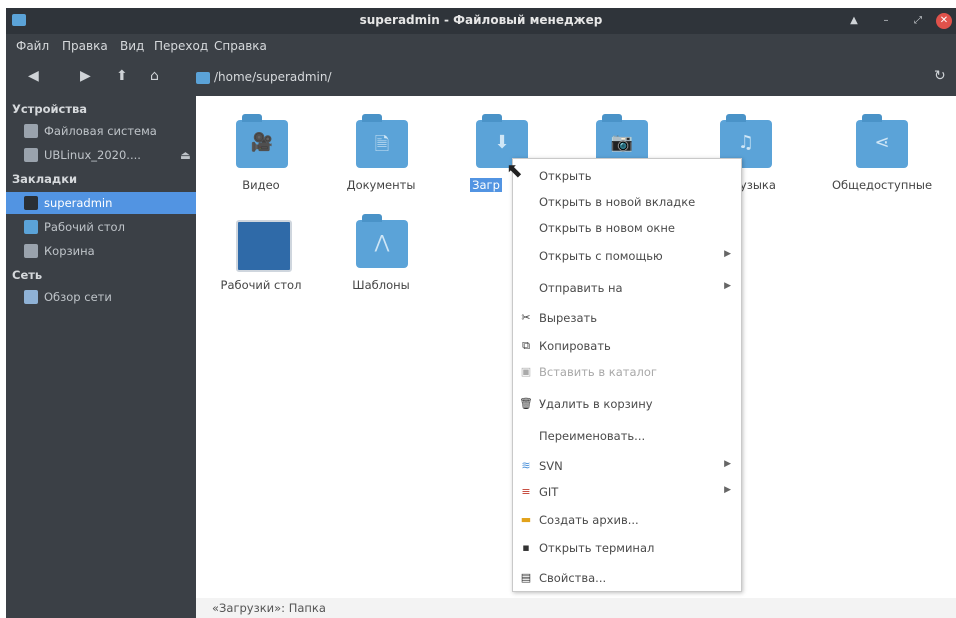  I want to click on sidebar-item-network: Обзор сети, so click(101, 297).